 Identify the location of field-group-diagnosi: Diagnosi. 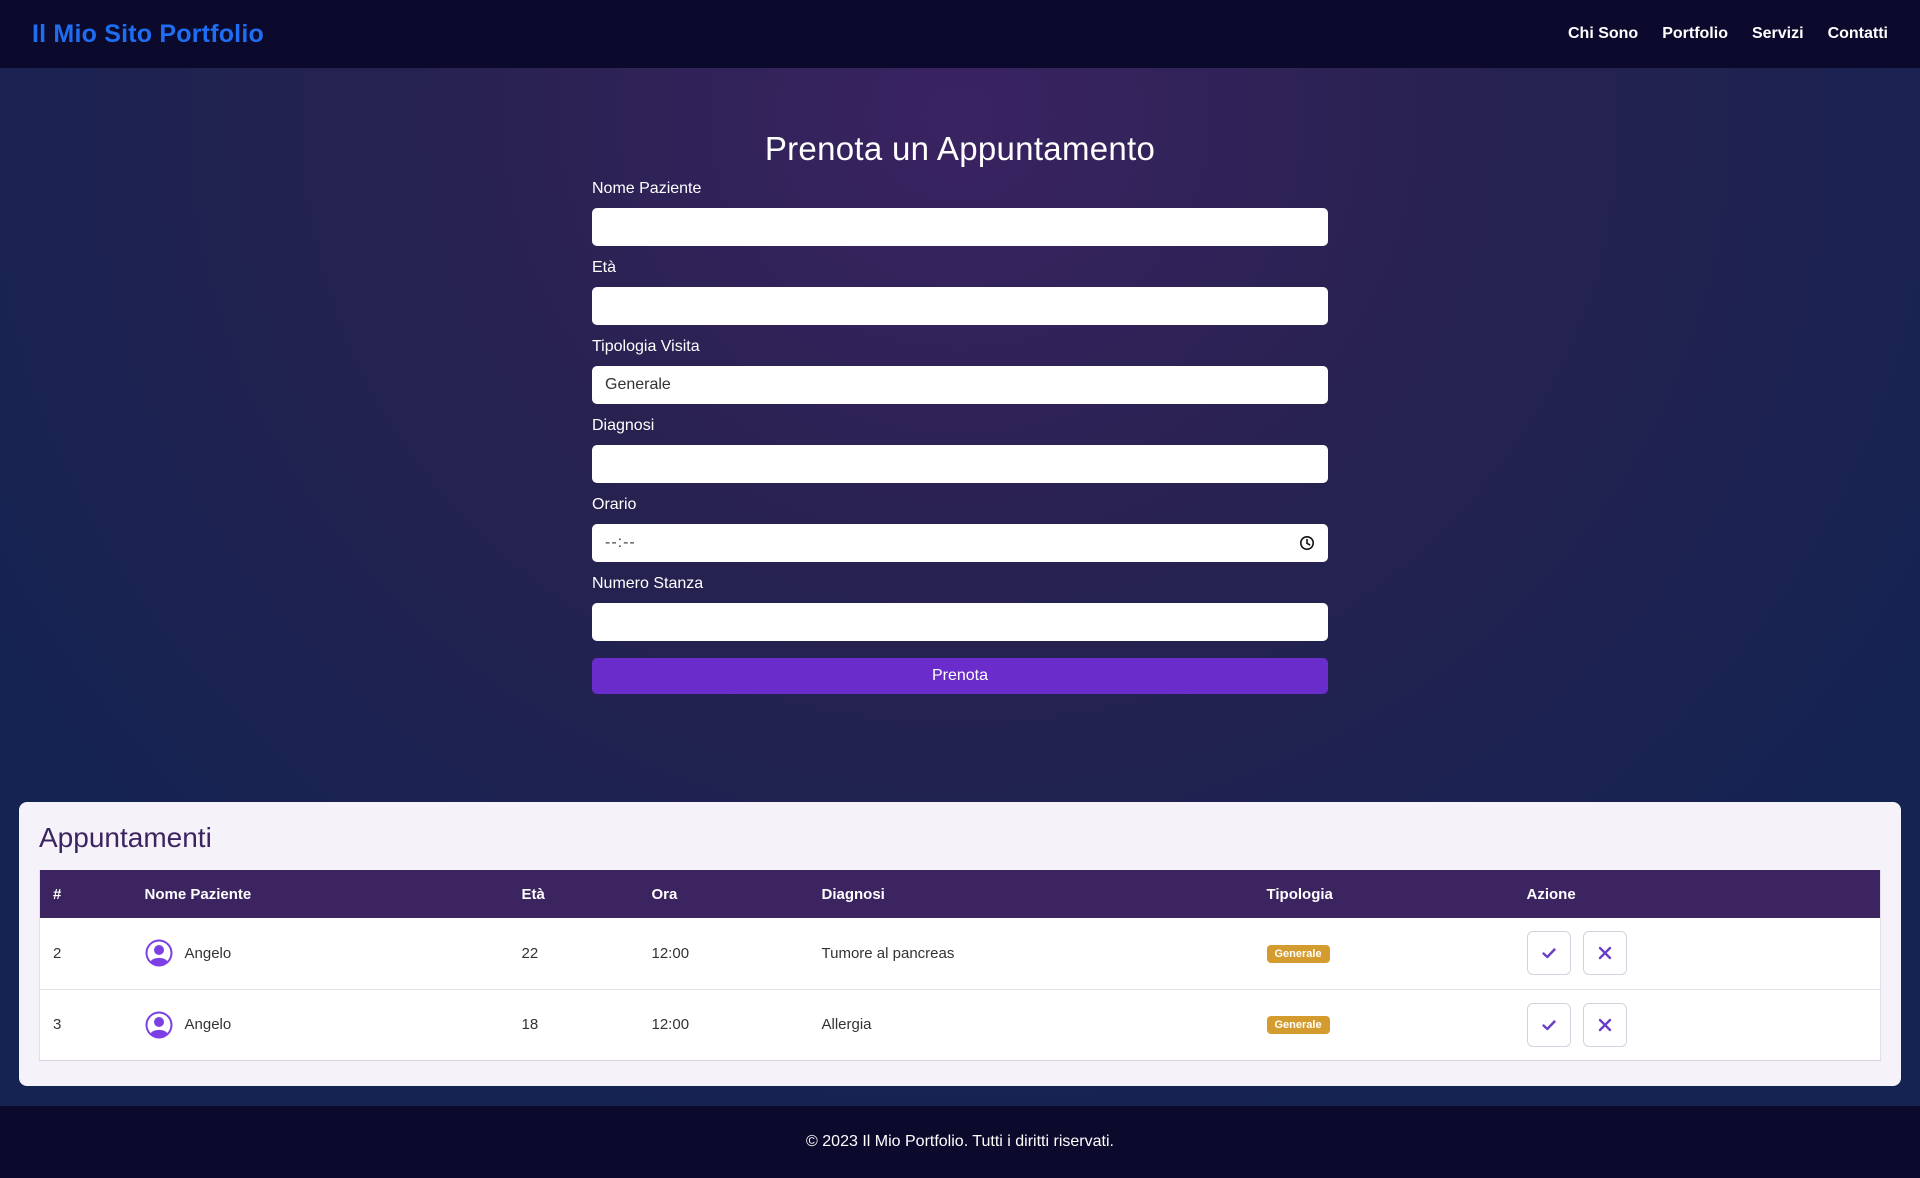
(960, 450).